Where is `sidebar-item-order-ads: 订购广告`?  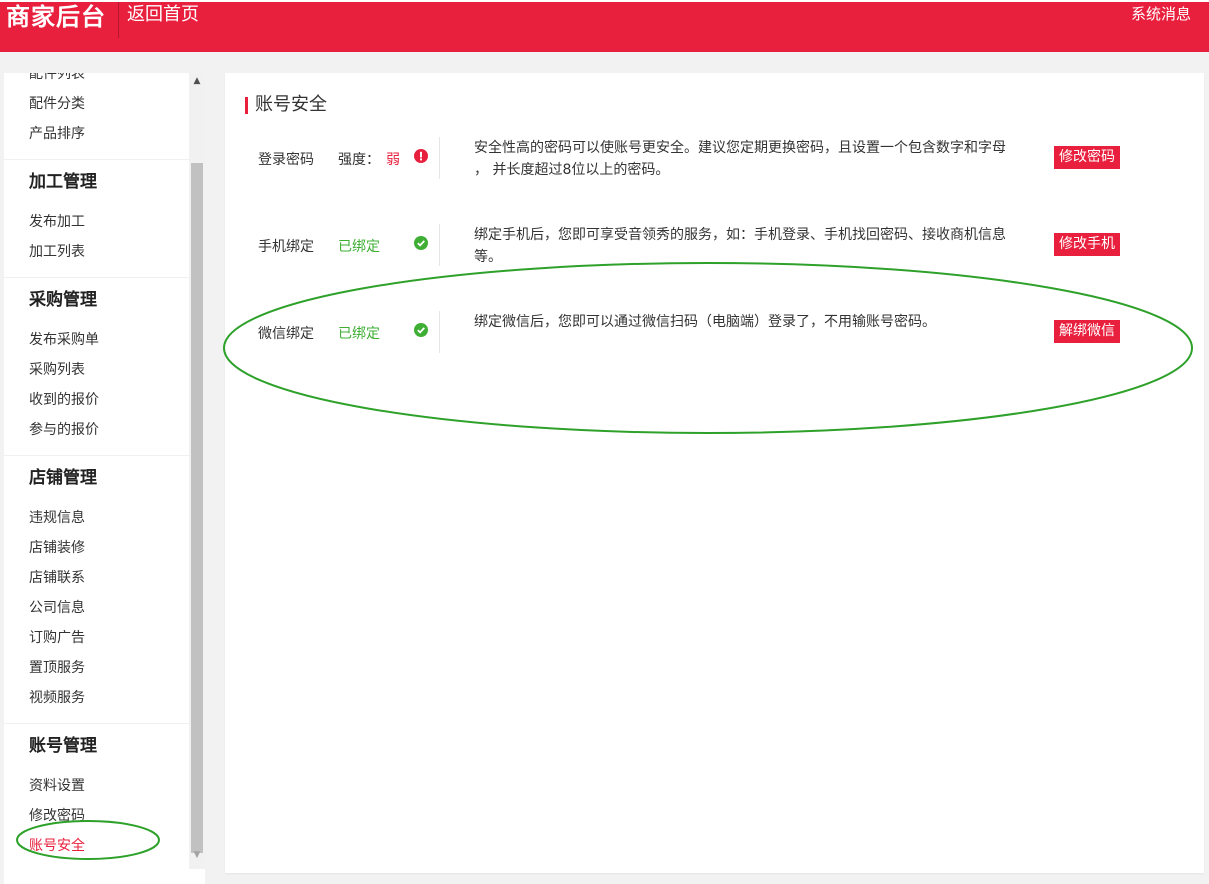
sidebar-item-order-ads: 订购广告 is located at coordinates (96, 638).